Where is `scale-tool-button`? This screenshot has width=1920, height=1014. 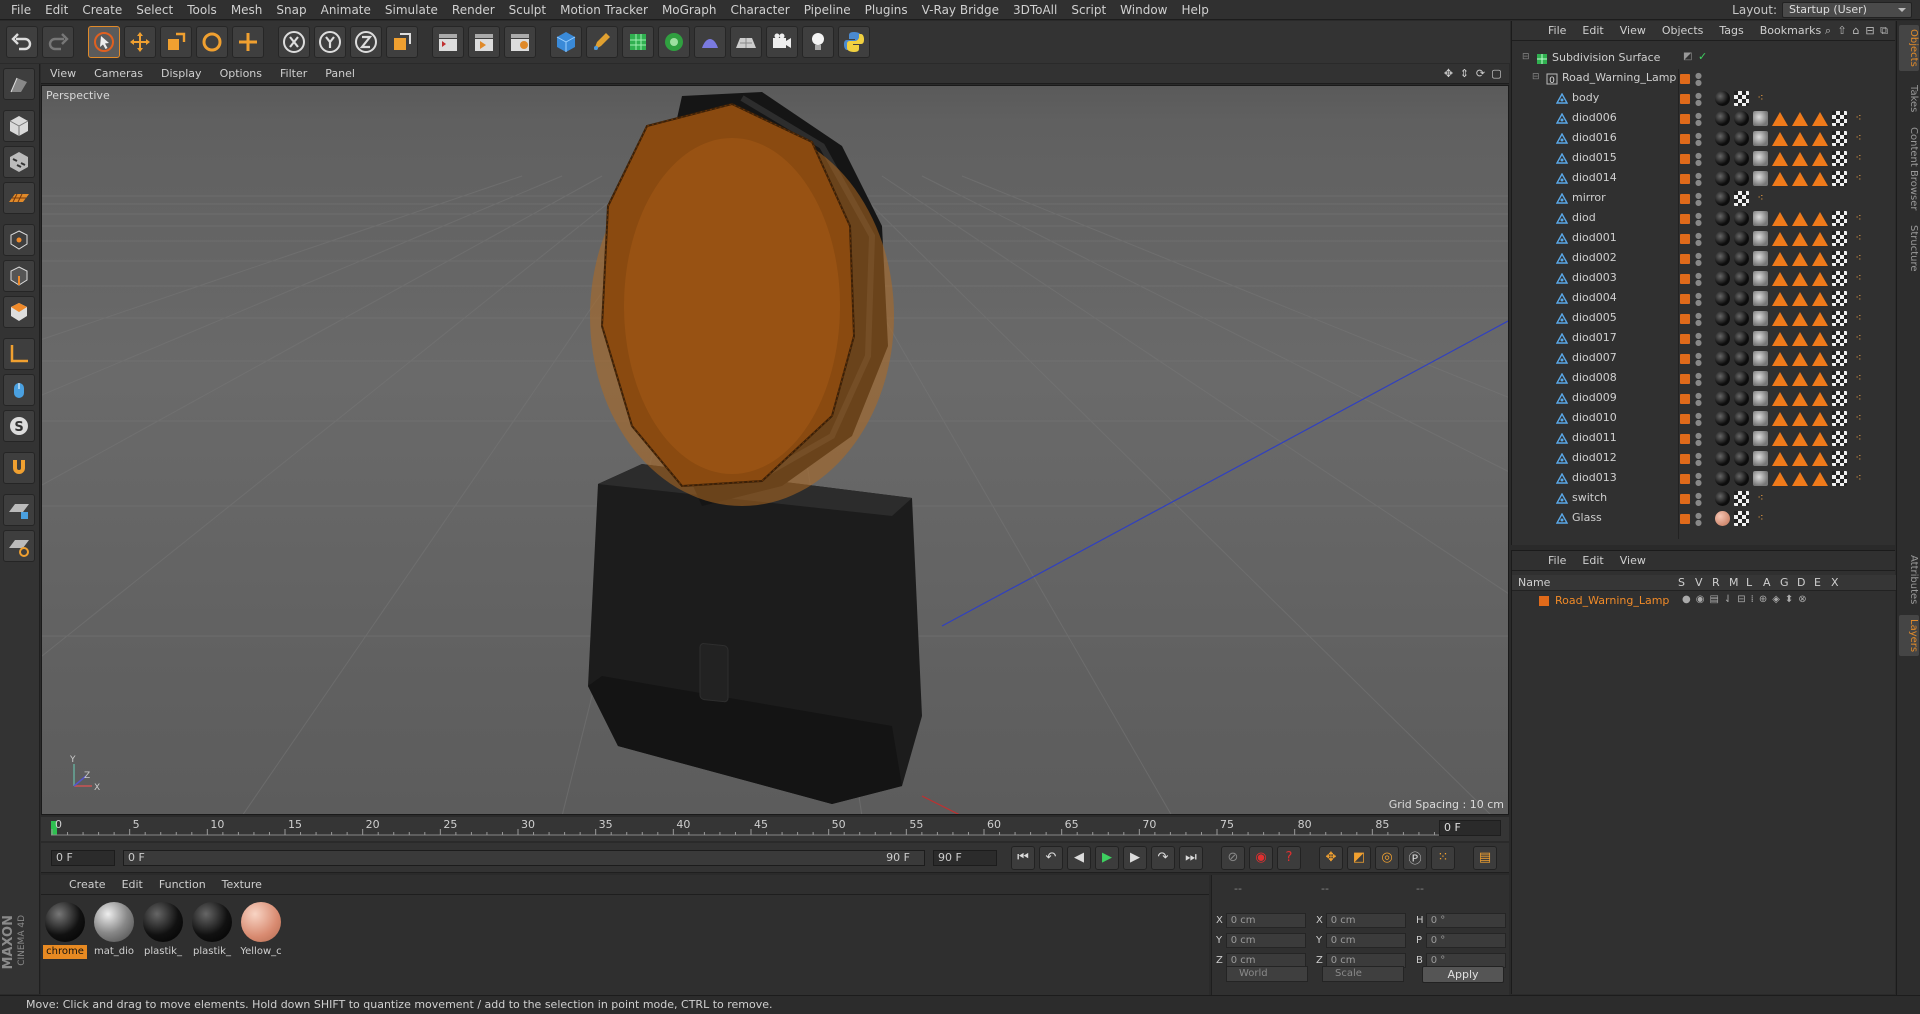
scale-tool-button is located at coordinates (176, 42).